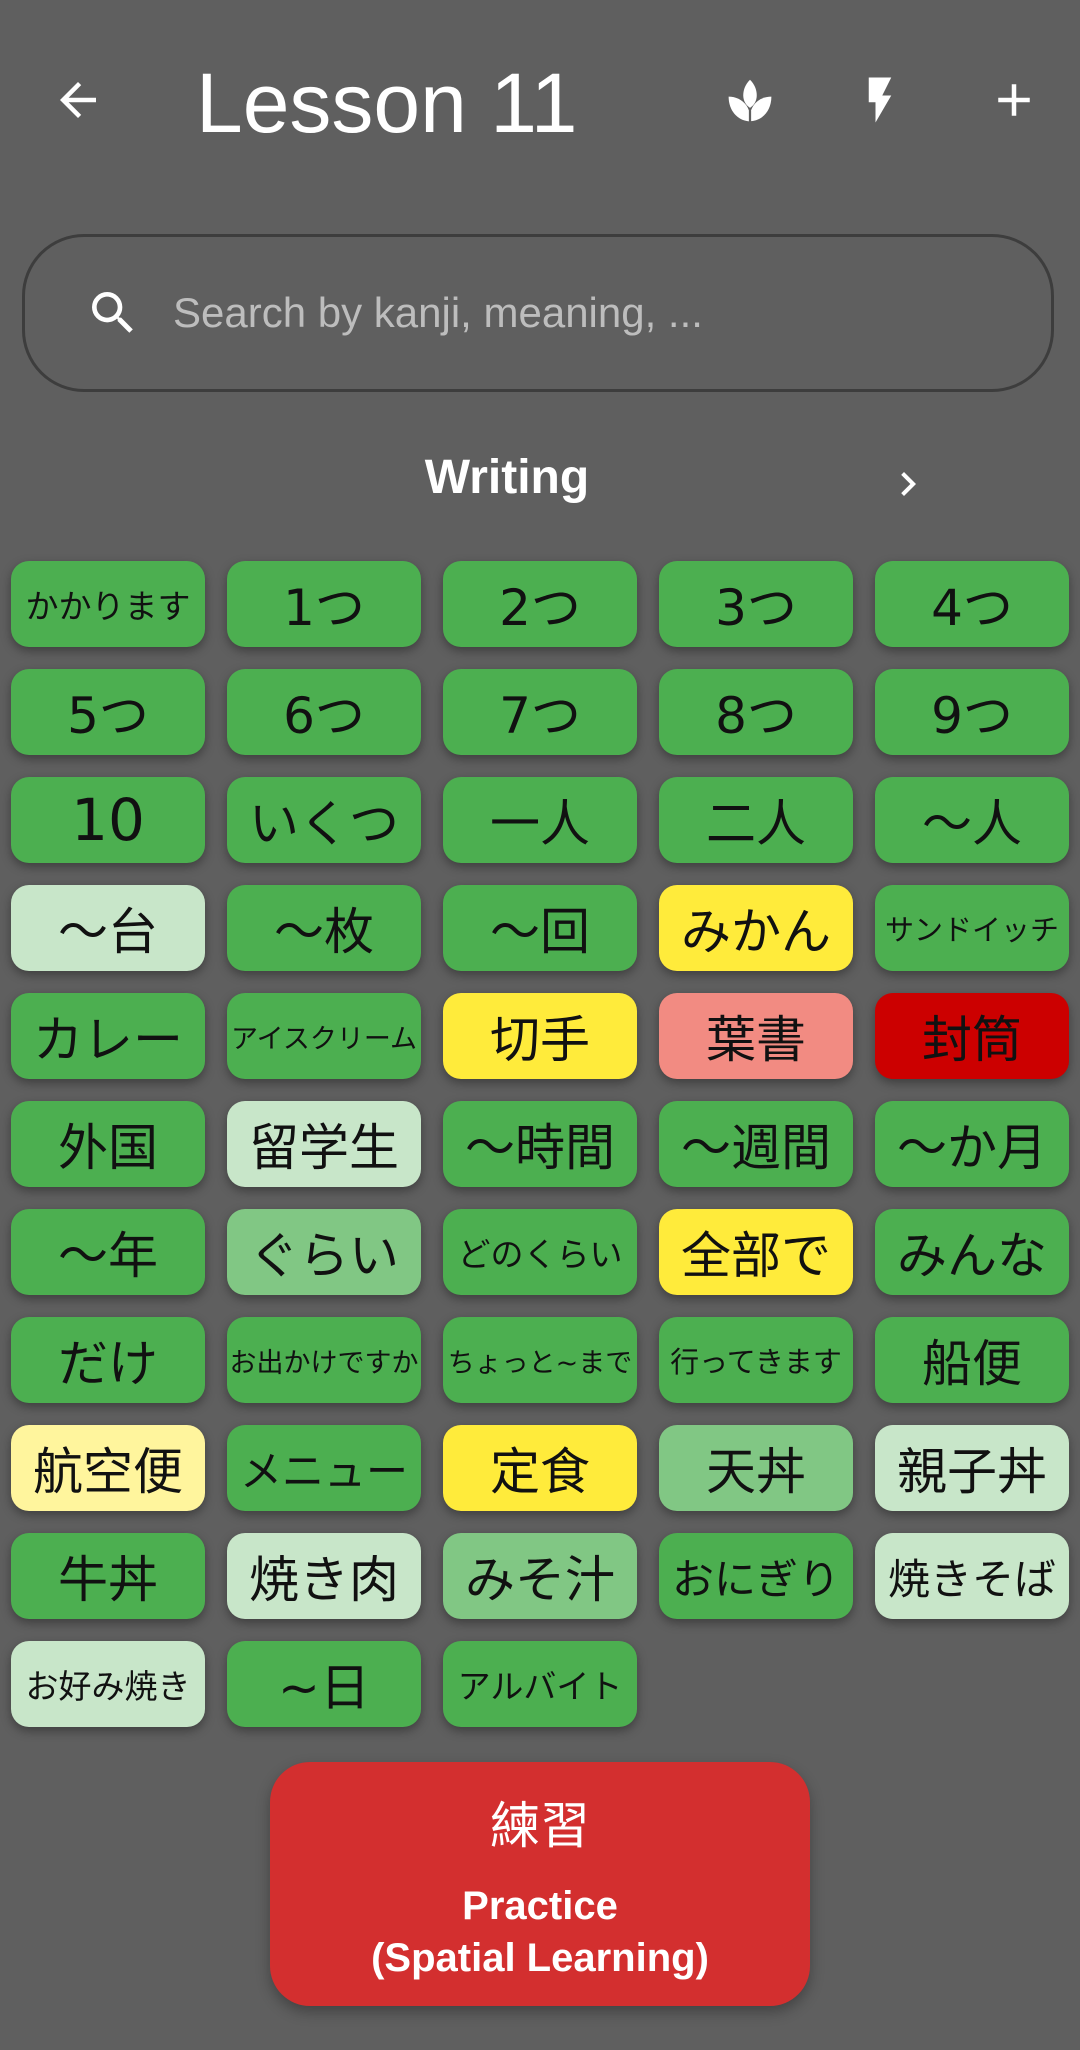 This screenshot has width=1080, height=2050. Describe the element at coordinates (324, 1144) in the screenshot. I see `vocab-tile: 留学生` at that location.